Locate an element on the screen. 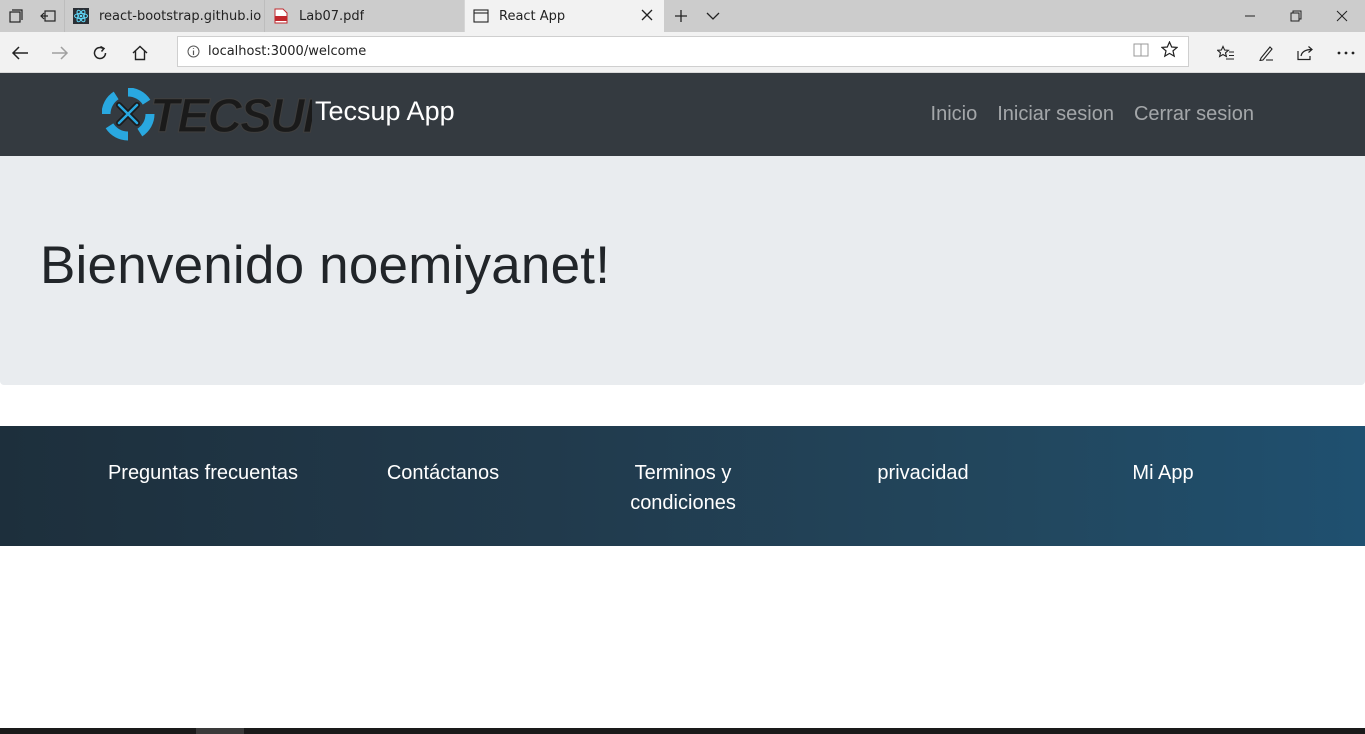 The width and height of the screenshot is (1365, 734). share-icon is located at coordinates (1305, 53).